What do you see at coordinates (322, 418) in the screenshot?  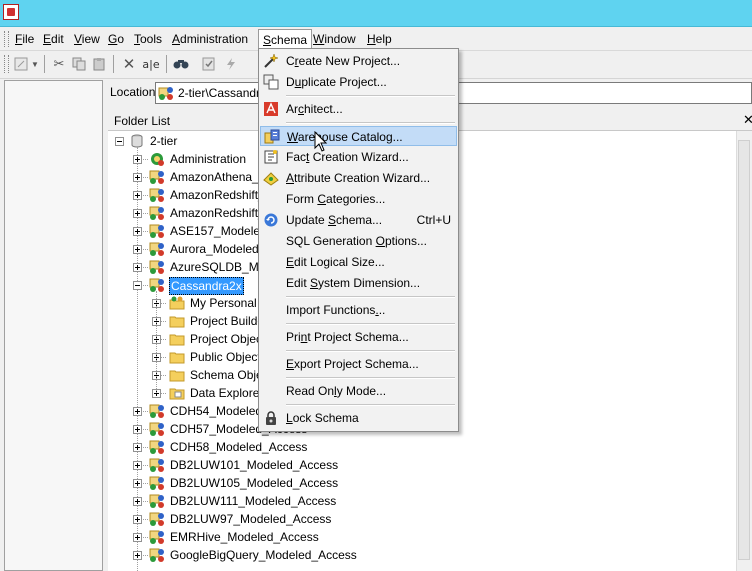 I see `schema-menu-item-label: Lock Schema` at bounding box center [322, 418].